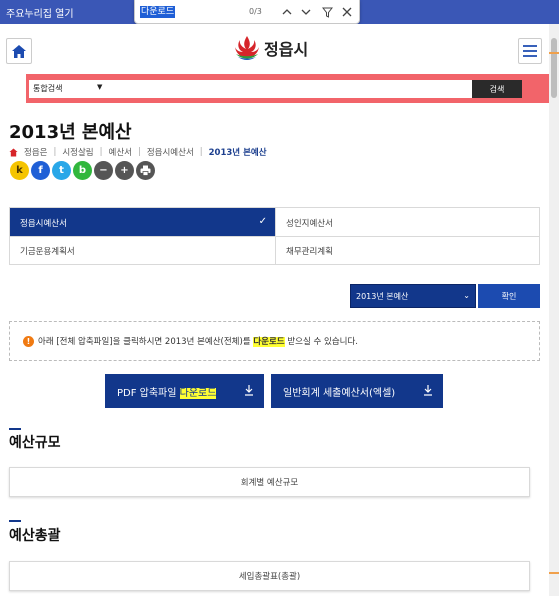  What do you see at coordinates (309, 252) in the screenshot?
I see `tab-label: 채무관리계획` at bounding box center [309, 252].